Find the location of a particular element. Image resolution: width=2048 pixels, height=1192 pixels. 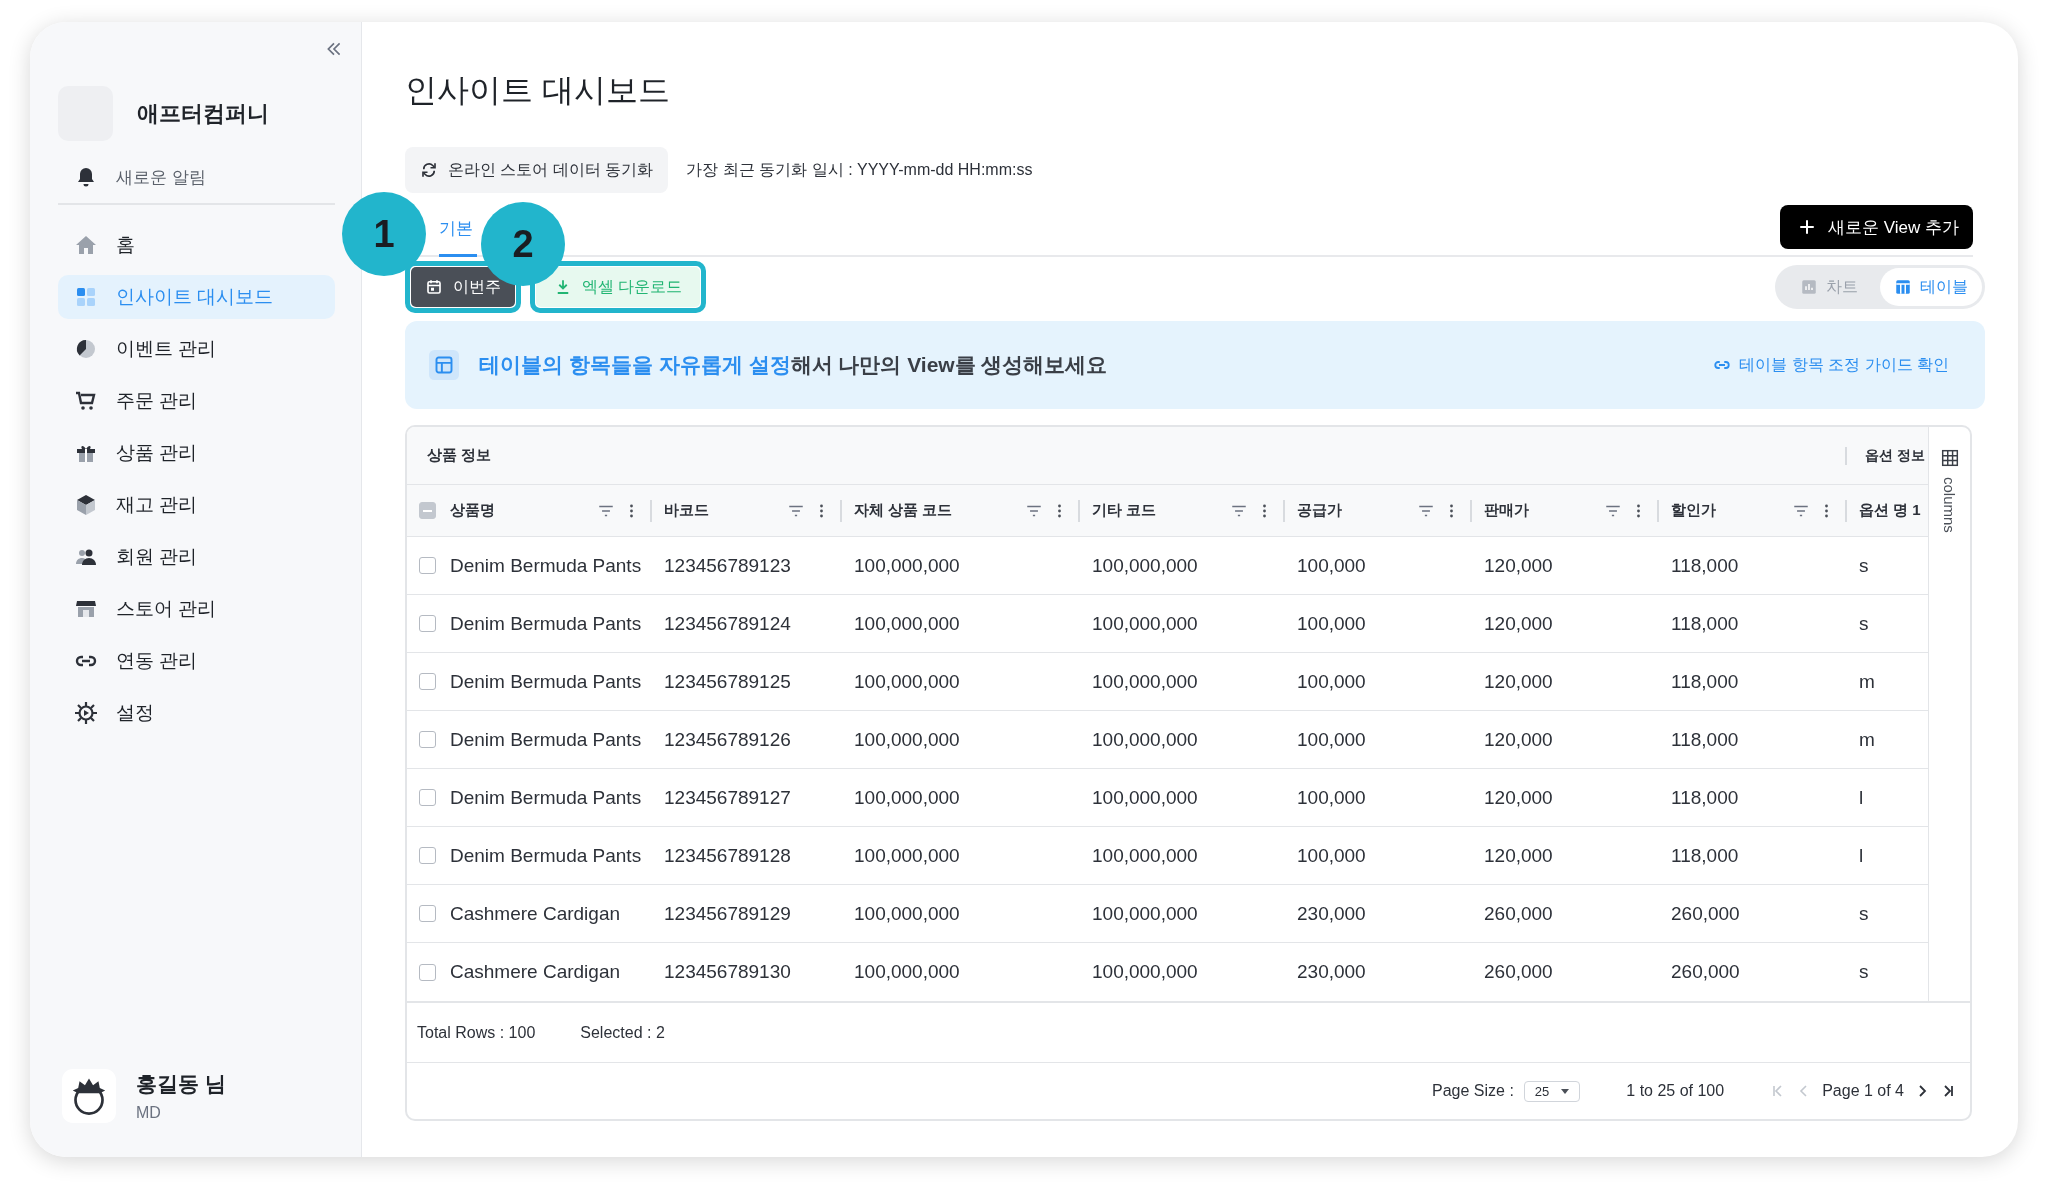

columns-panel-tab: columns is located at coordinates (1949, 505).